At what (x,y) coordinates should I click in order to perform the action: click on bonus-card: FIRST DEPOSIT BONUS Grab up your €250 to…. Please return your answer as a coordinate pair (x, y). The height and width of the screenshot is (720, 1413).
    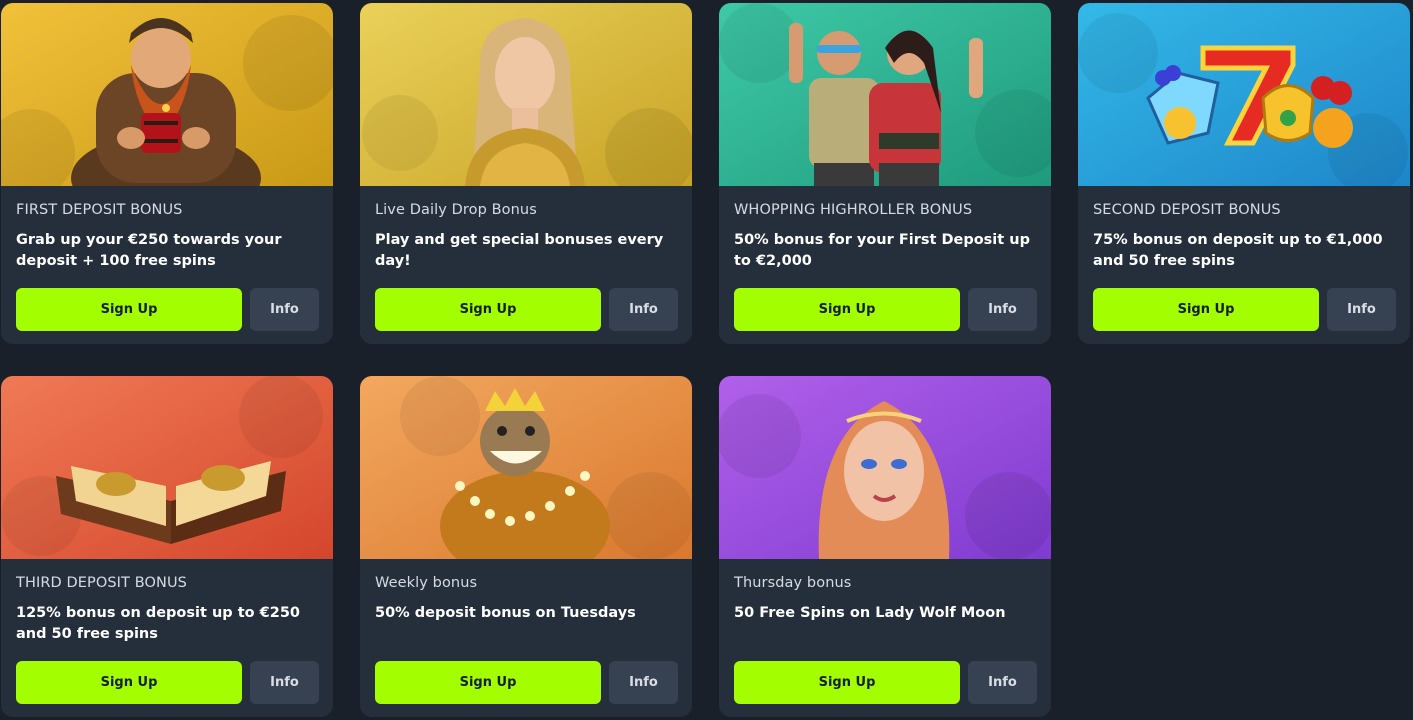
    Looking at the image, I should click on (167, 173).